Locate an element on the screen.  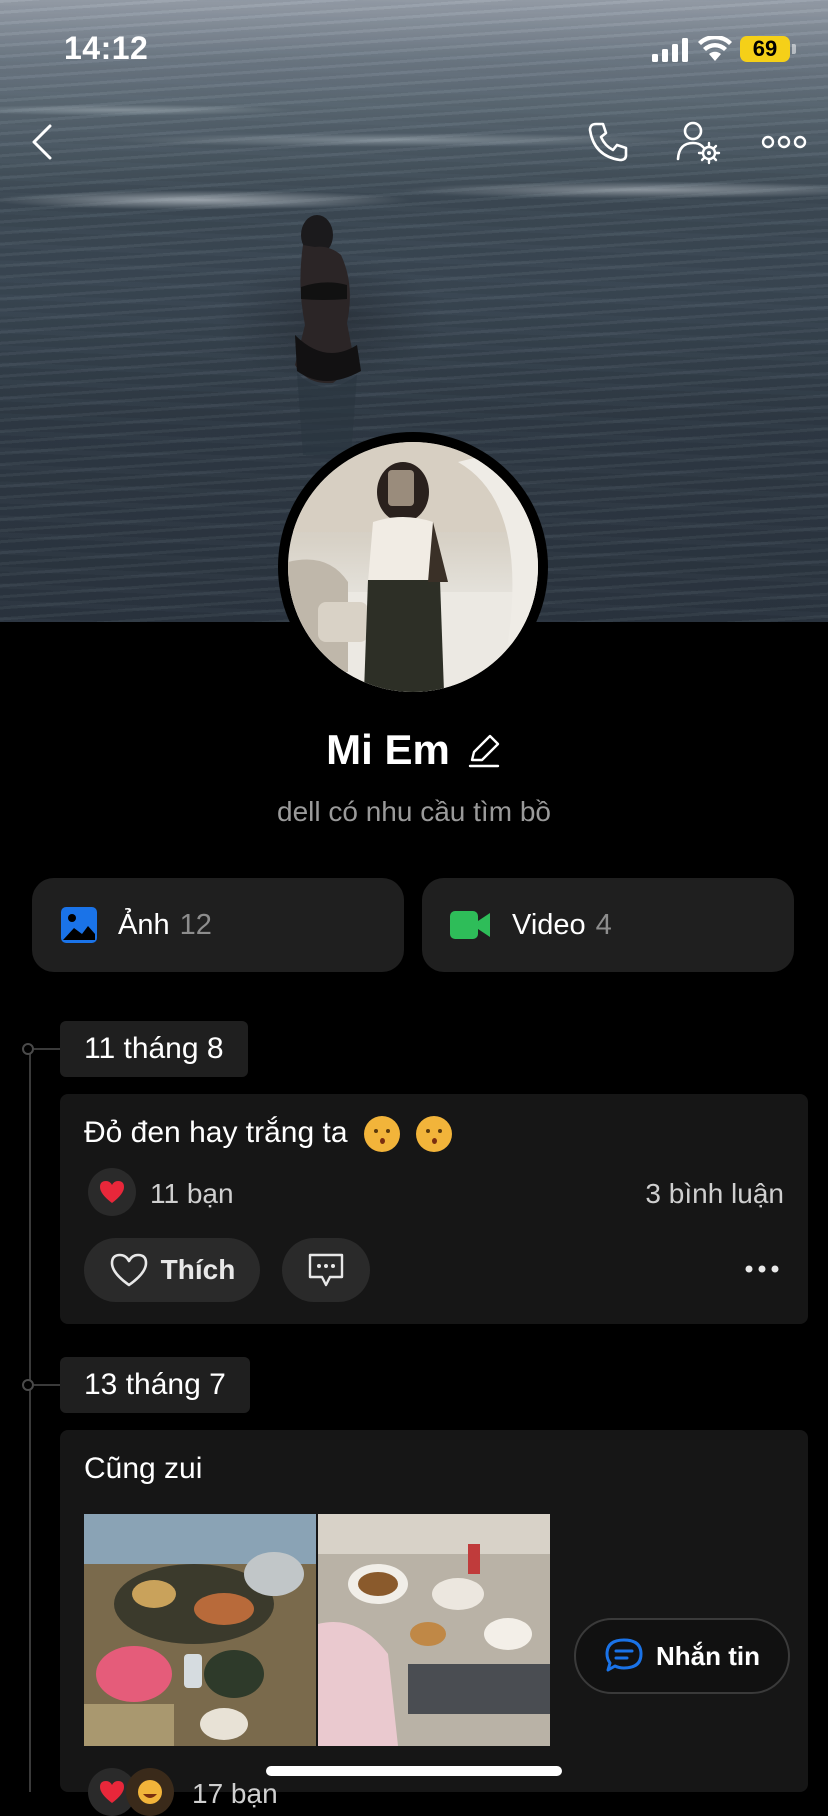
comment-count: 3 bình luận is located at coordinates (714, 1194).